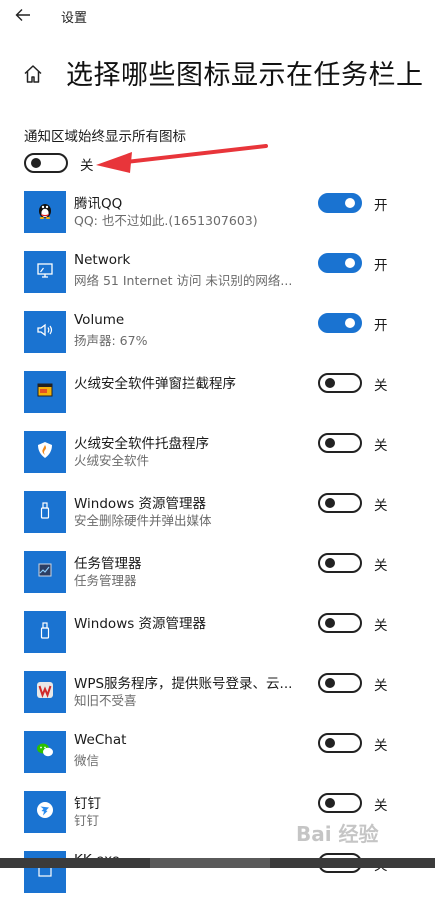 The image size is (435, 907). Describe the element at coordinates (87, 760) in the screenshot. I see `item-subtitle: 微信` at that location.